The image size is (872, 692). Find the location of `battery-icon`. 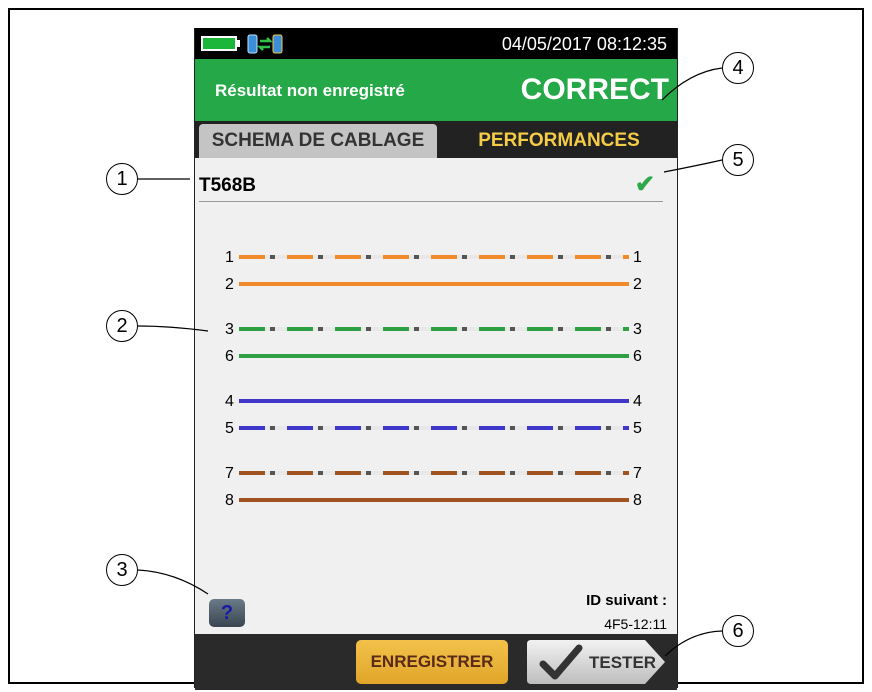

battery-icon is located at coordinates (219, 43).